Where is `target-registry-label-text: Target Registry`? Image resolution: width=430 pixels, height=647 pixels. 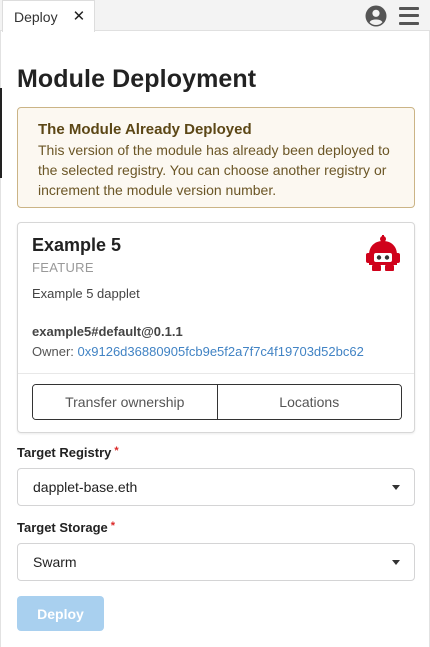
target-registry-label-text: Target Registry is located at coordinates (64, 452).